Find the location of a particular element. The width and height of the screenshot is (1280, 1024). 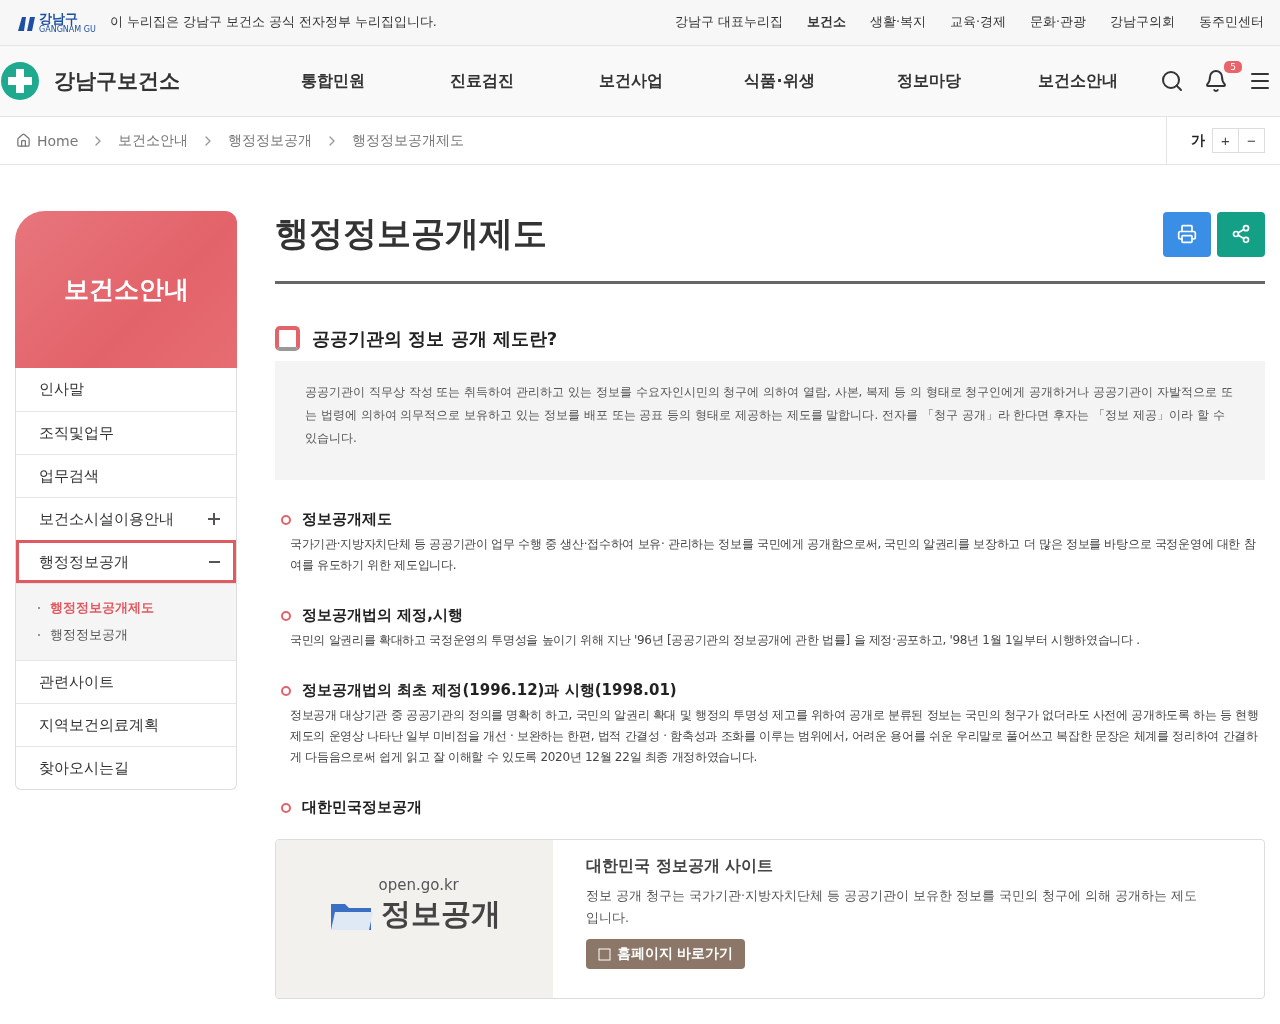

logo-subtext: GANGNAM GU is located at coordinates (67, 29).